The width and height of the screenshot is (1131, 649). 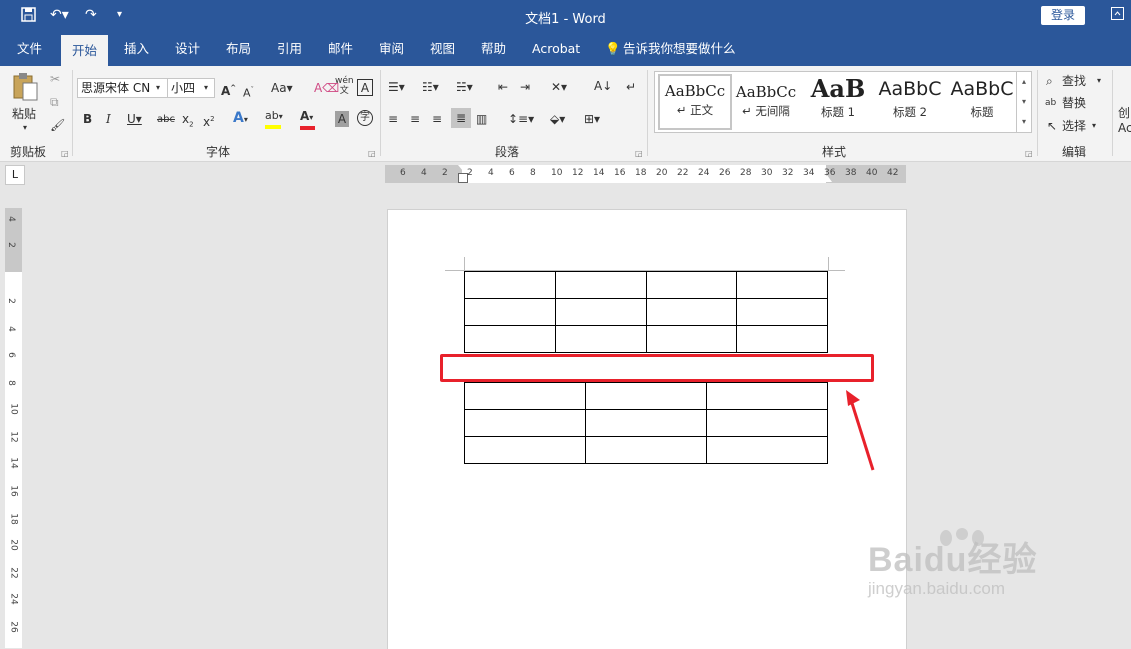 I want to click on tab-help: 帮助, so click(x=493, y=49).